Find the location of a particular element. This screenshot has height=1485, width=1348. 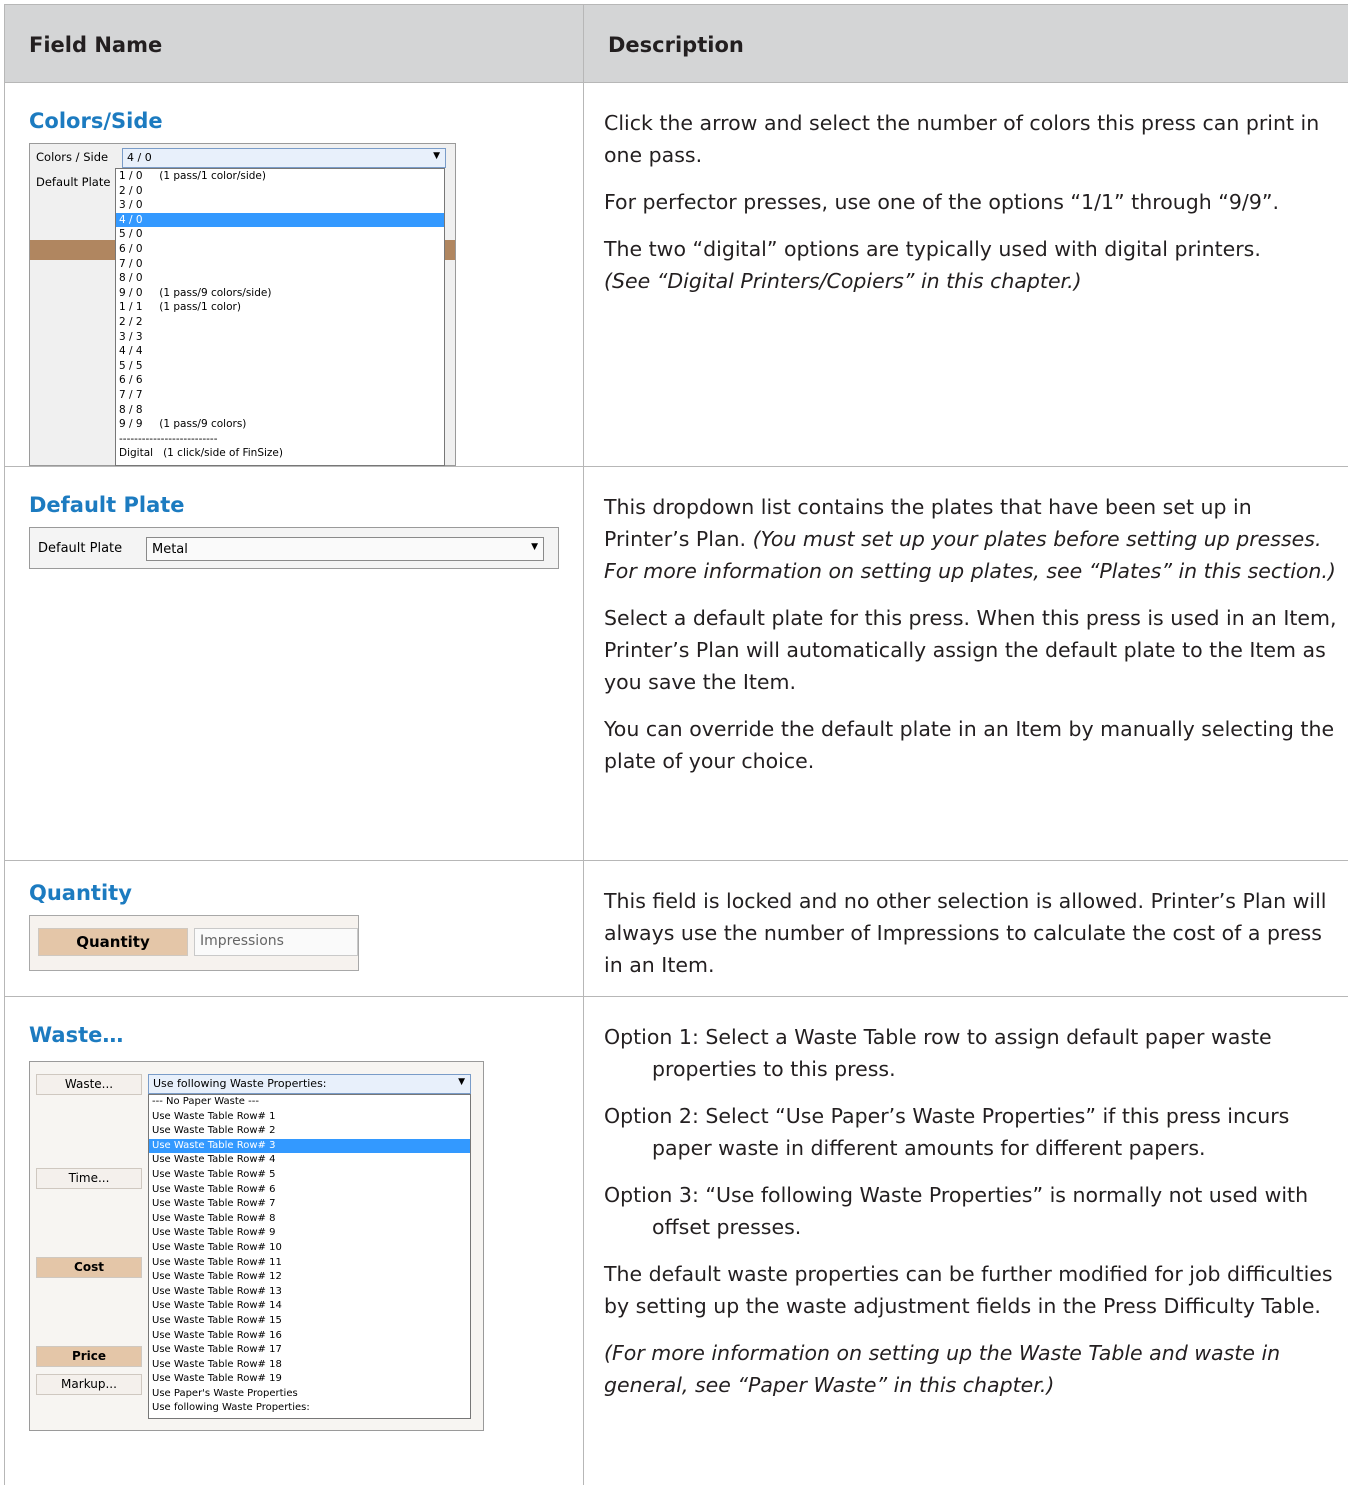

colors-side-option: 6 / 0 is located at coordinates (280, 249).